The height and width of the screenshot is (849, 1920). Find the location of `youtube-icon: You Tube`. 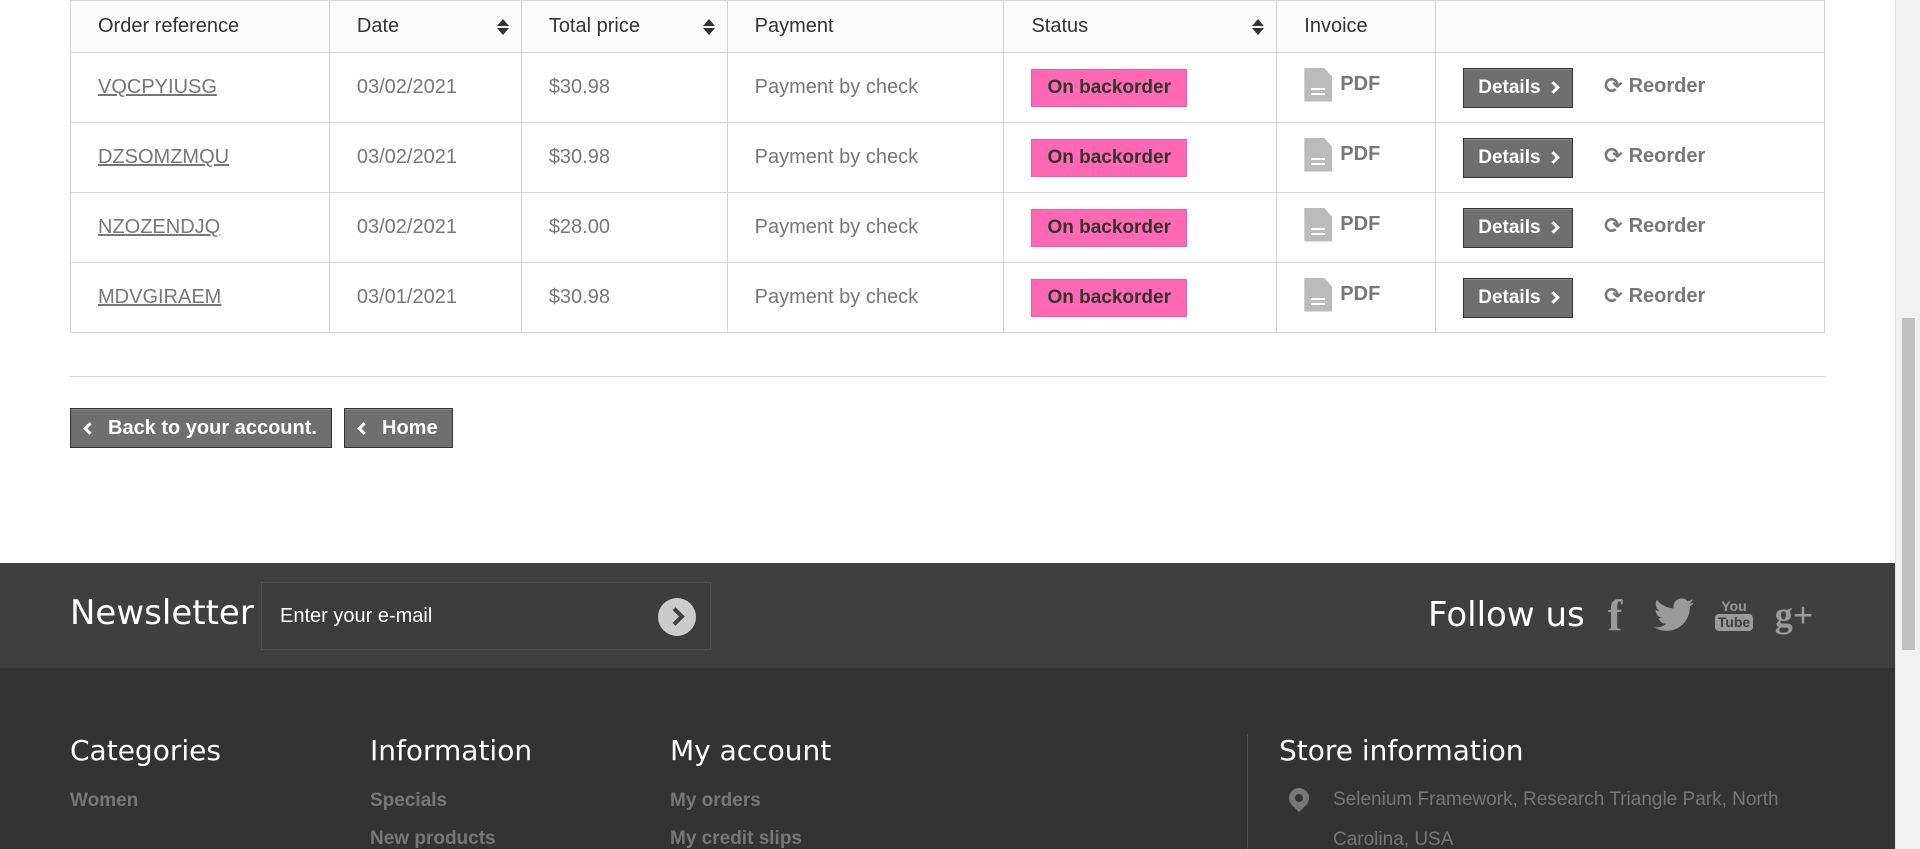

youtube-icon: You Tube is located at coordinates (1734, 615).